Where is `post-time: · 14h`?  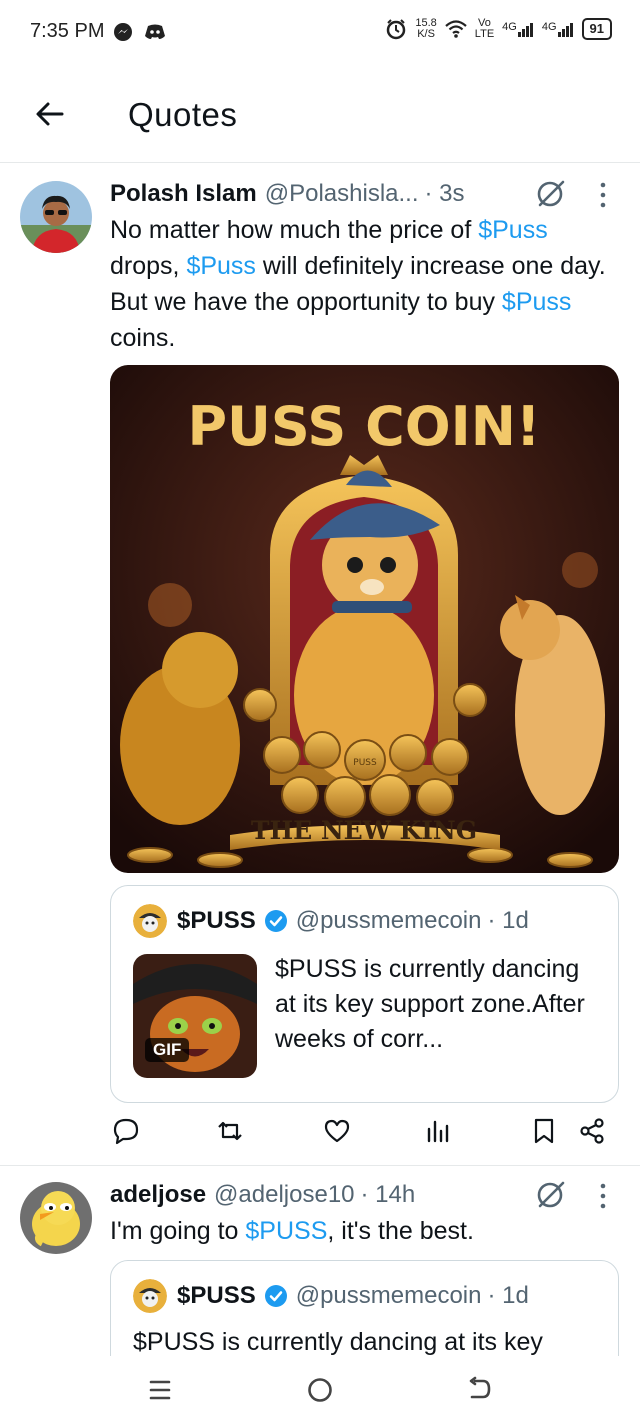 post-time: · 14h is located at coordinates (388, 1195).